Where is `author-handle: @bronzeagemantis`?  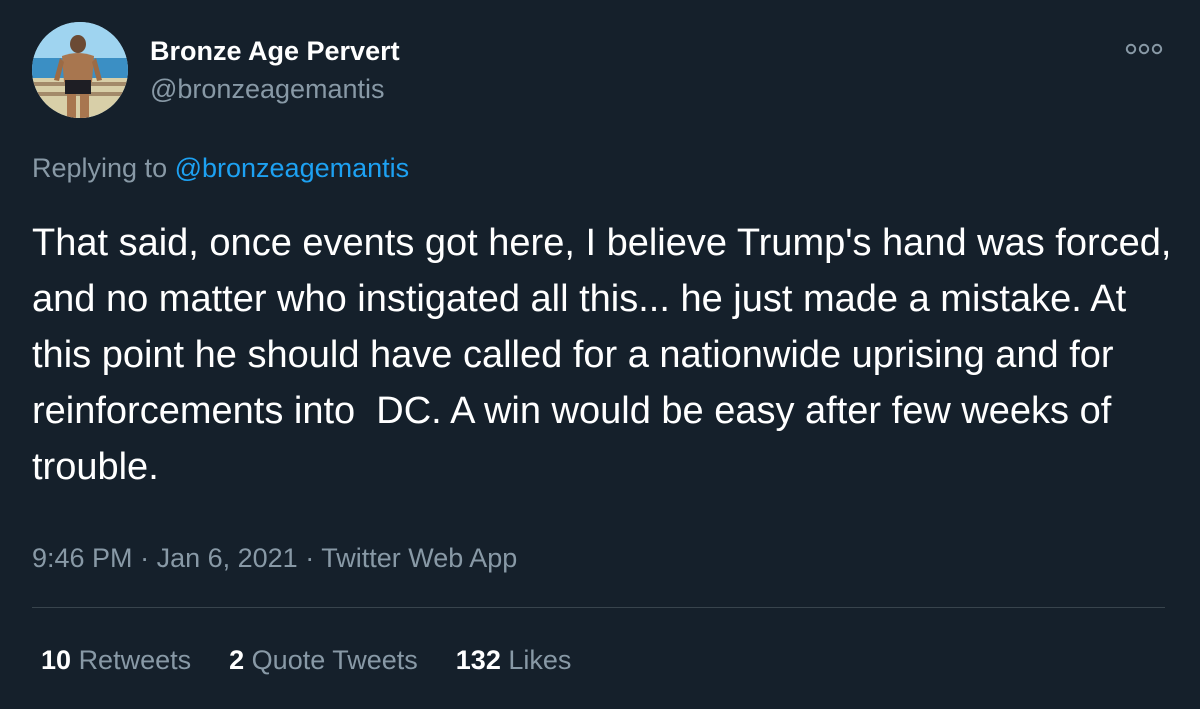 author-handle: @bronzeagemantis is located at coordinates (267, 89).